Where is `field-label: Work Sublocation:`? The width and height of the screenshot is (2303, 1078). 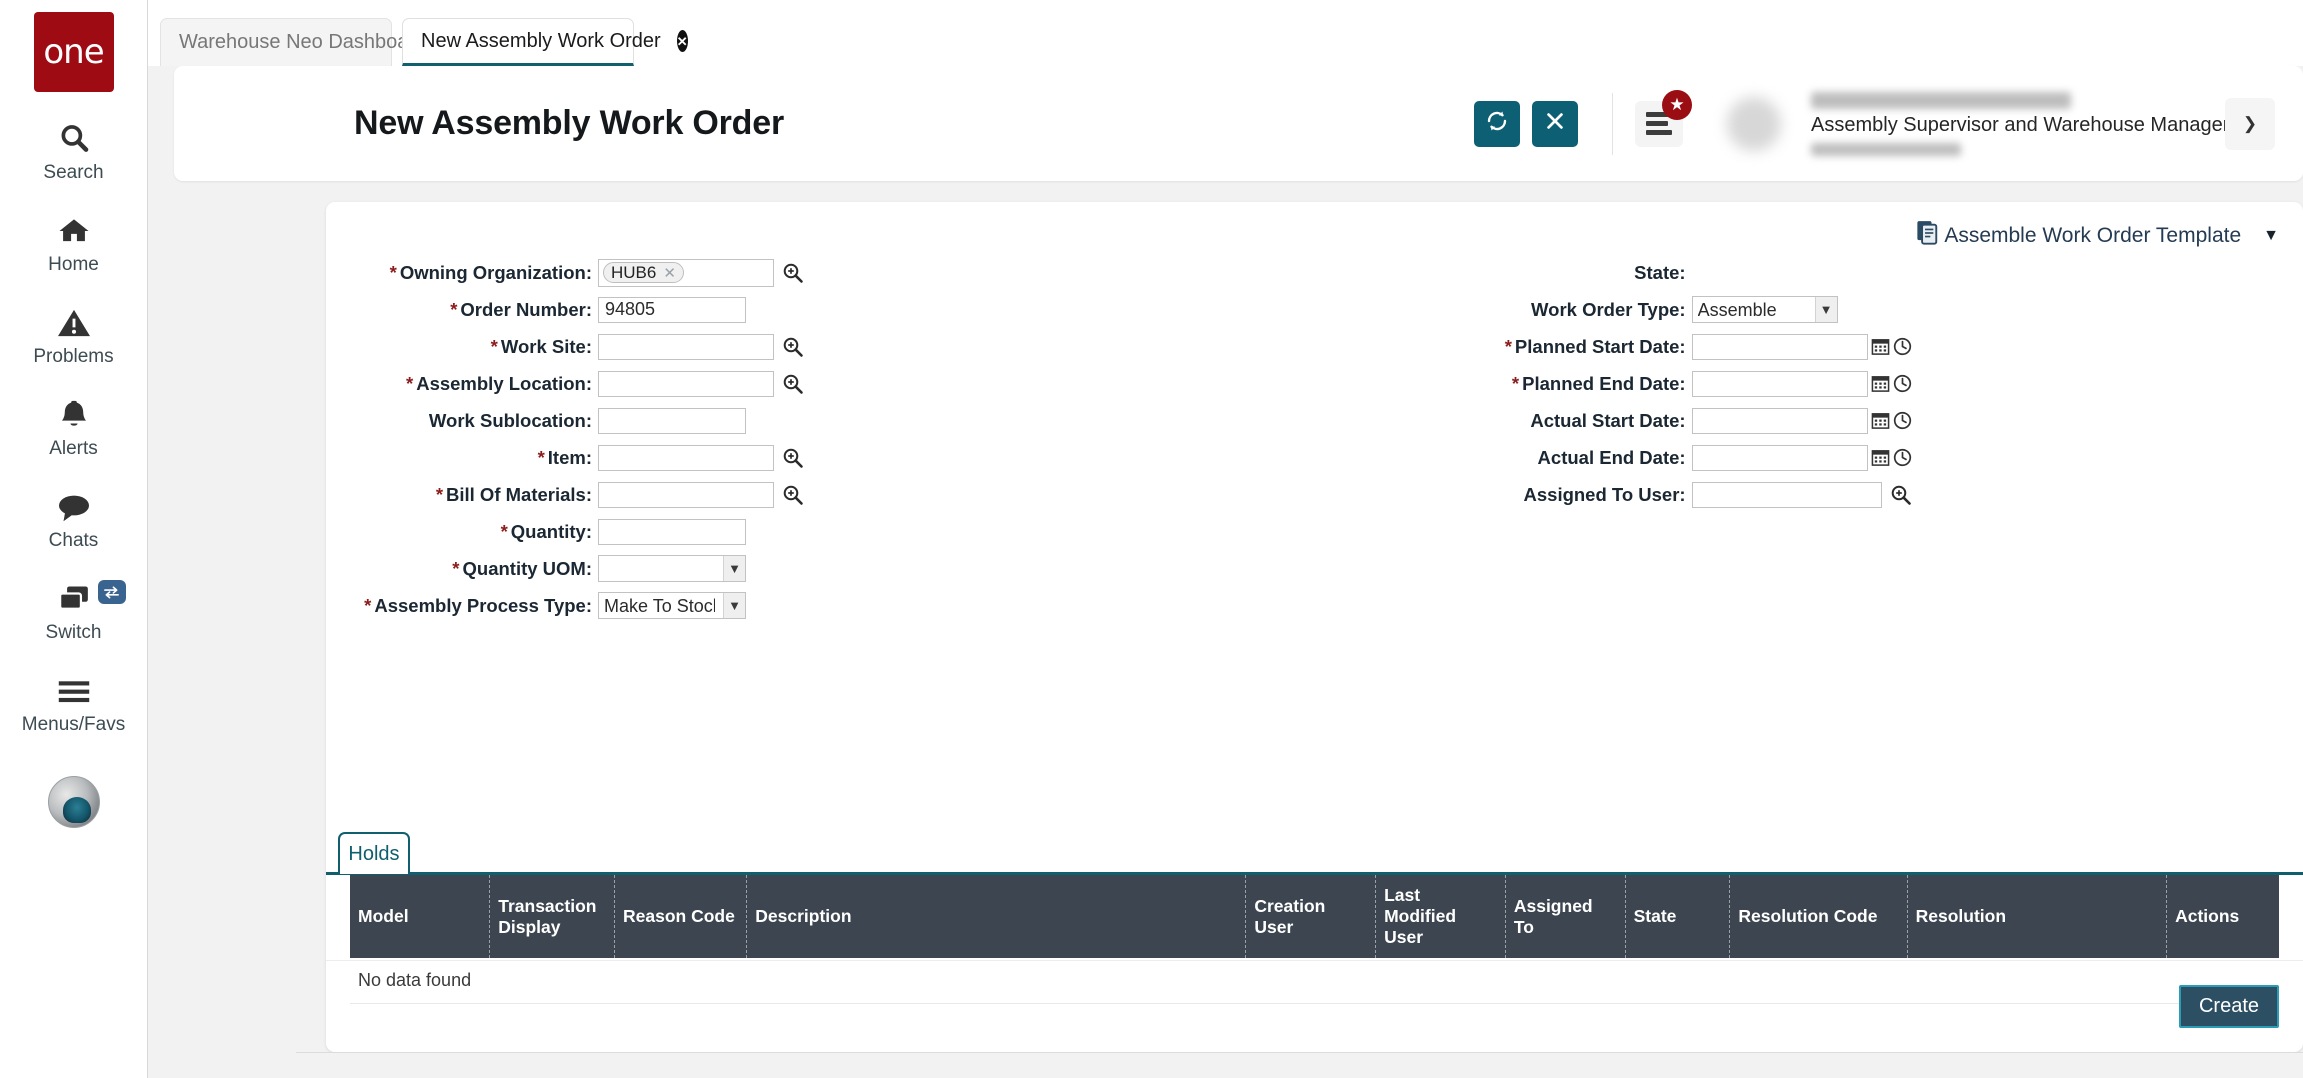 field-label: Work Sublocation: is located at coordinates (510, 420).